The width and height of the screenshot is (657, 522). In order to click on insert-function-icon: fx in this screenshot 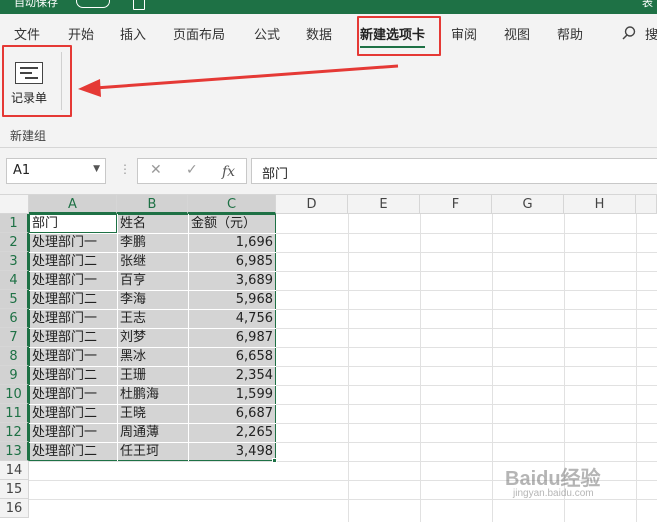, I will do `click(228, 172)`.